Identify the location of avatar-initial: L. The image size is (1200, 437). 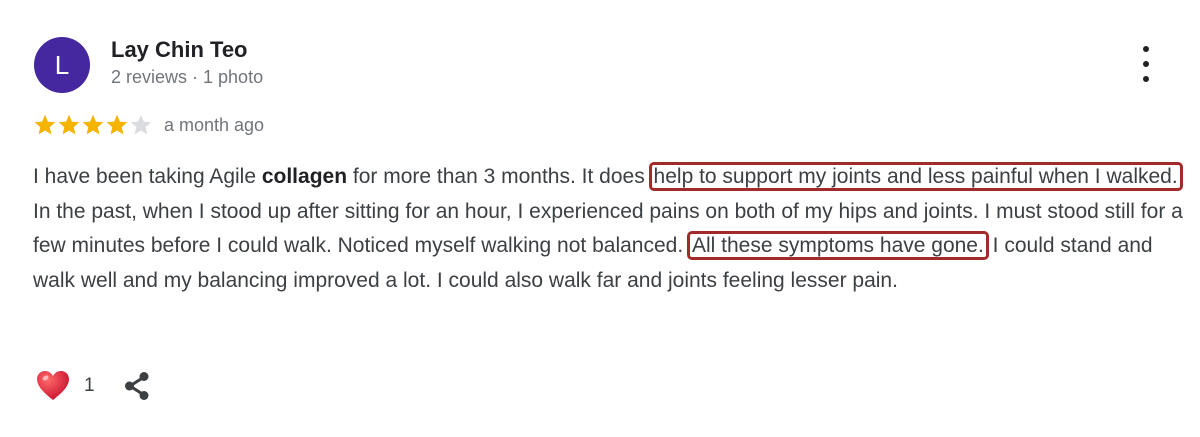
(62, 64).